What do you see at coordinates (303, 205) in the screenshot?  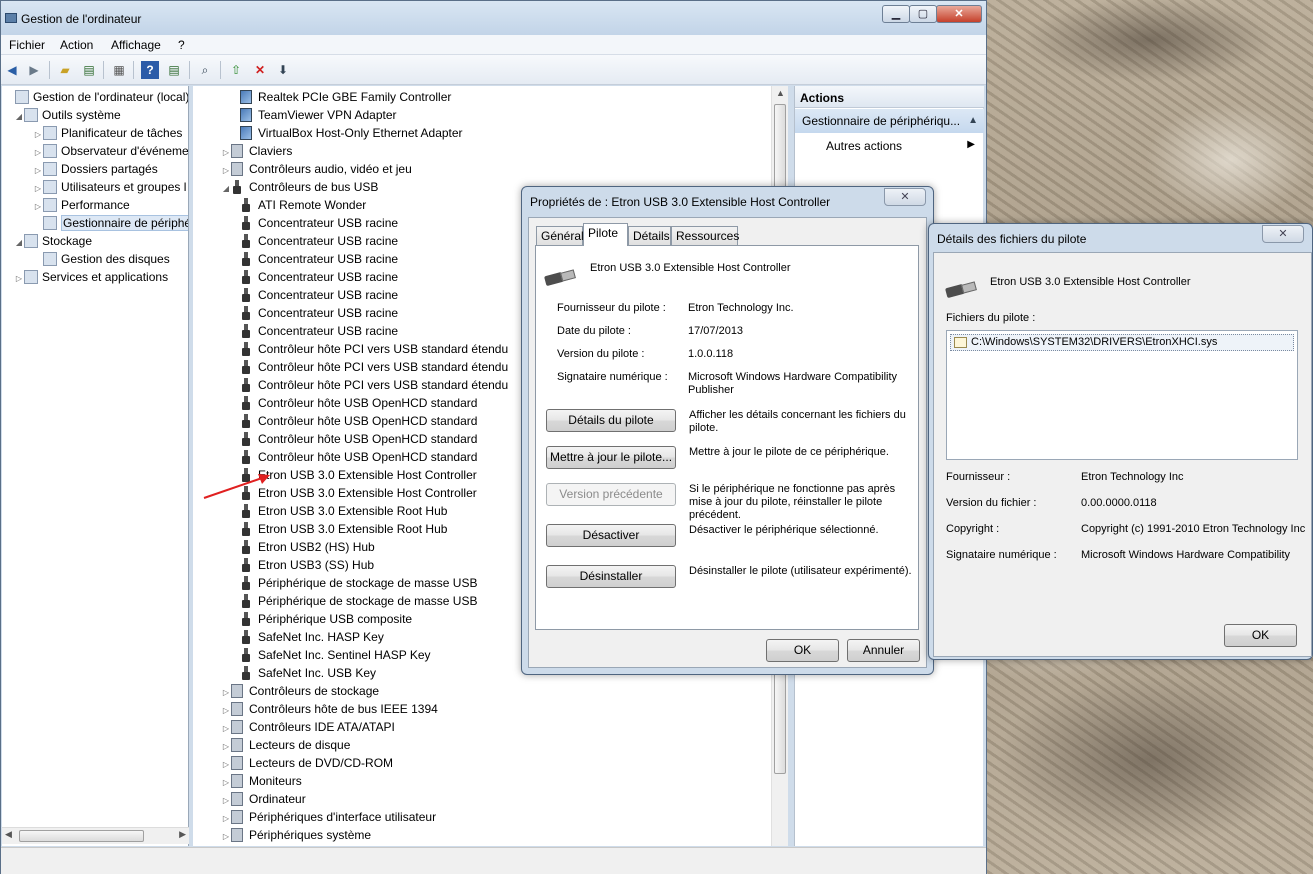 I see `device-tree-item: ATI Remote Wonder` at bounding box center [303, 205].